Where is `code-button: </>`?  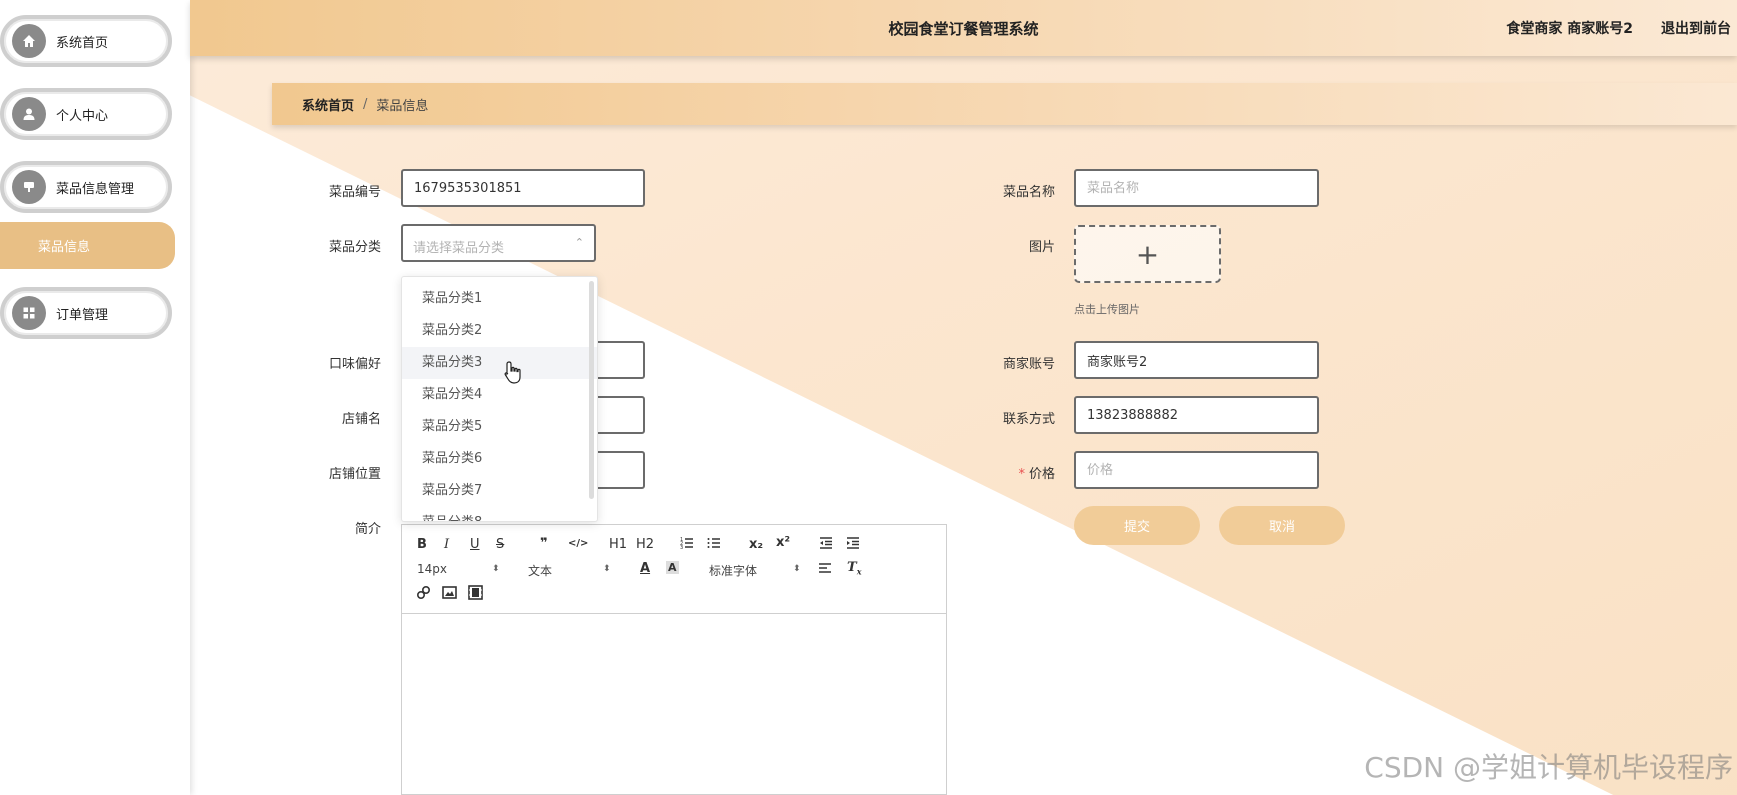 code-button: </> is located at coordinates (578, 543).